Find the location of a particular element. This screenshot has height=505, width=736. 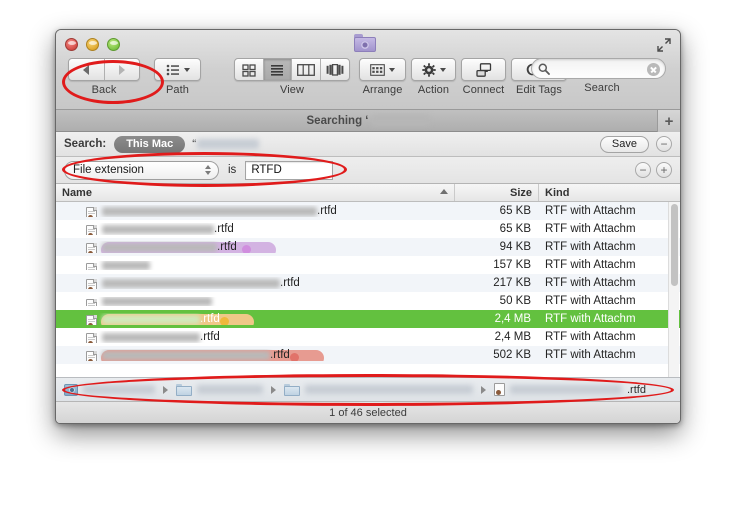

vertical-scrollbar is located at coordinates (673, 289).